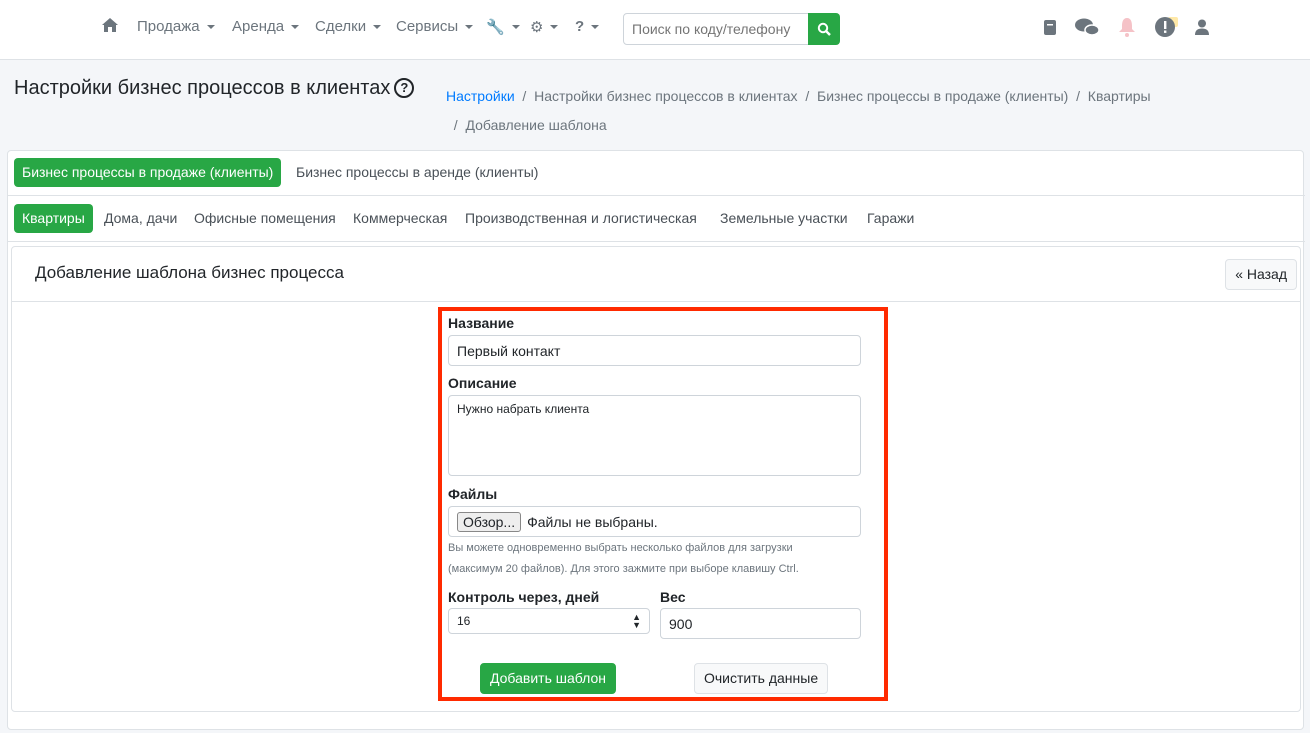 This screenshot has width=1310, height=733. What do you see at coordinates (1168, 27) in the screenshot?
I see `alert-icon` at bounding box center [1168, 27].